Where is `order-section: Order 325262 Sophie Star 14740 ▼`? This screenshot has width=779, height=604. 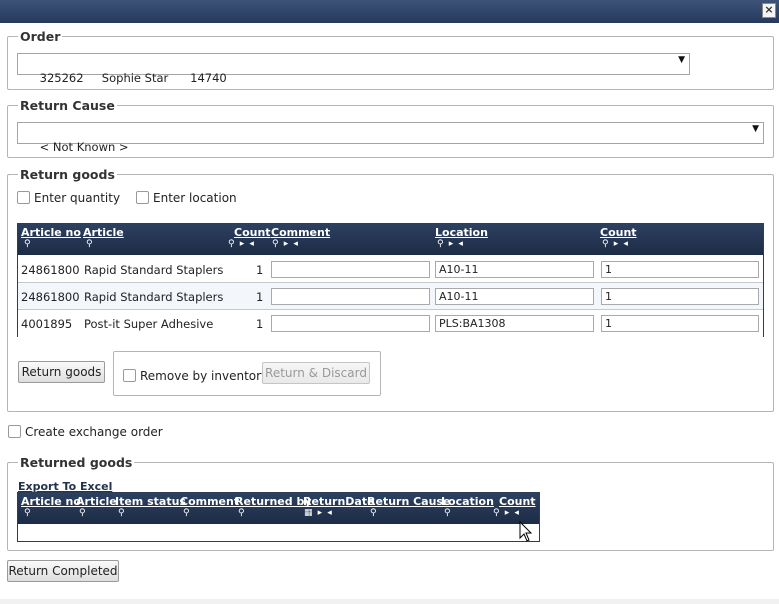 order-section: Order 325262 Sophie Star 14740 ▼ is located at coordinates (390, 59).